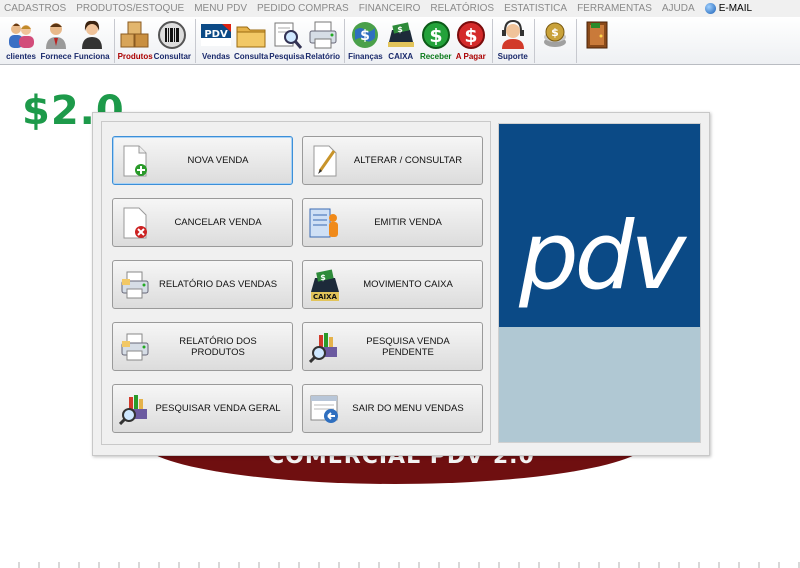 The width and height of the screenshot is (800, 568). Describe the element at coordinates (614, 8) in the screenshot. I see `menu-ferramentas: FERRAMENTAS` at that location.